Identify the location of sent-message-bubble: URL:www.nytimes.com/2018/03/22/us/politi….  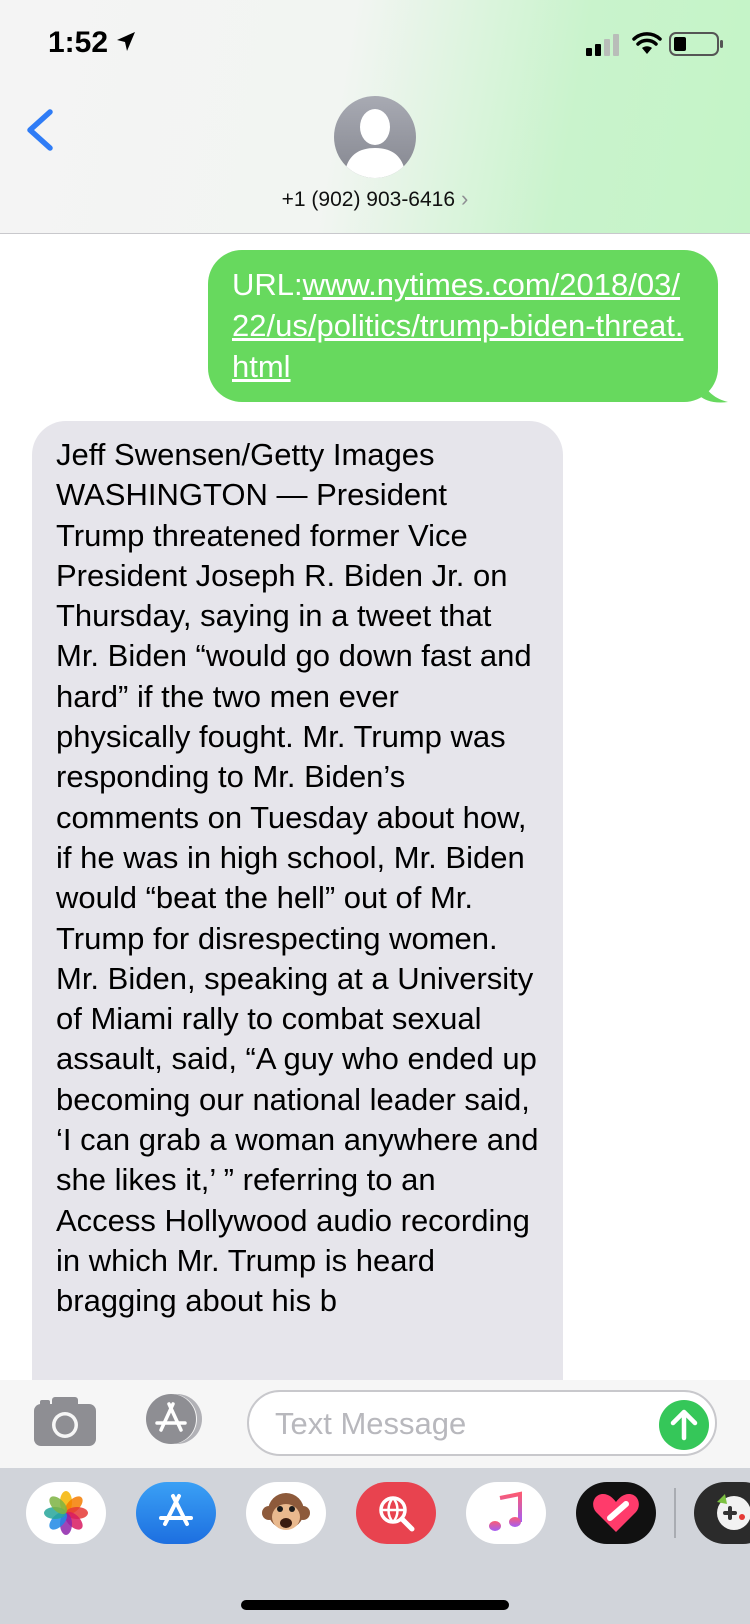
(463, 326).